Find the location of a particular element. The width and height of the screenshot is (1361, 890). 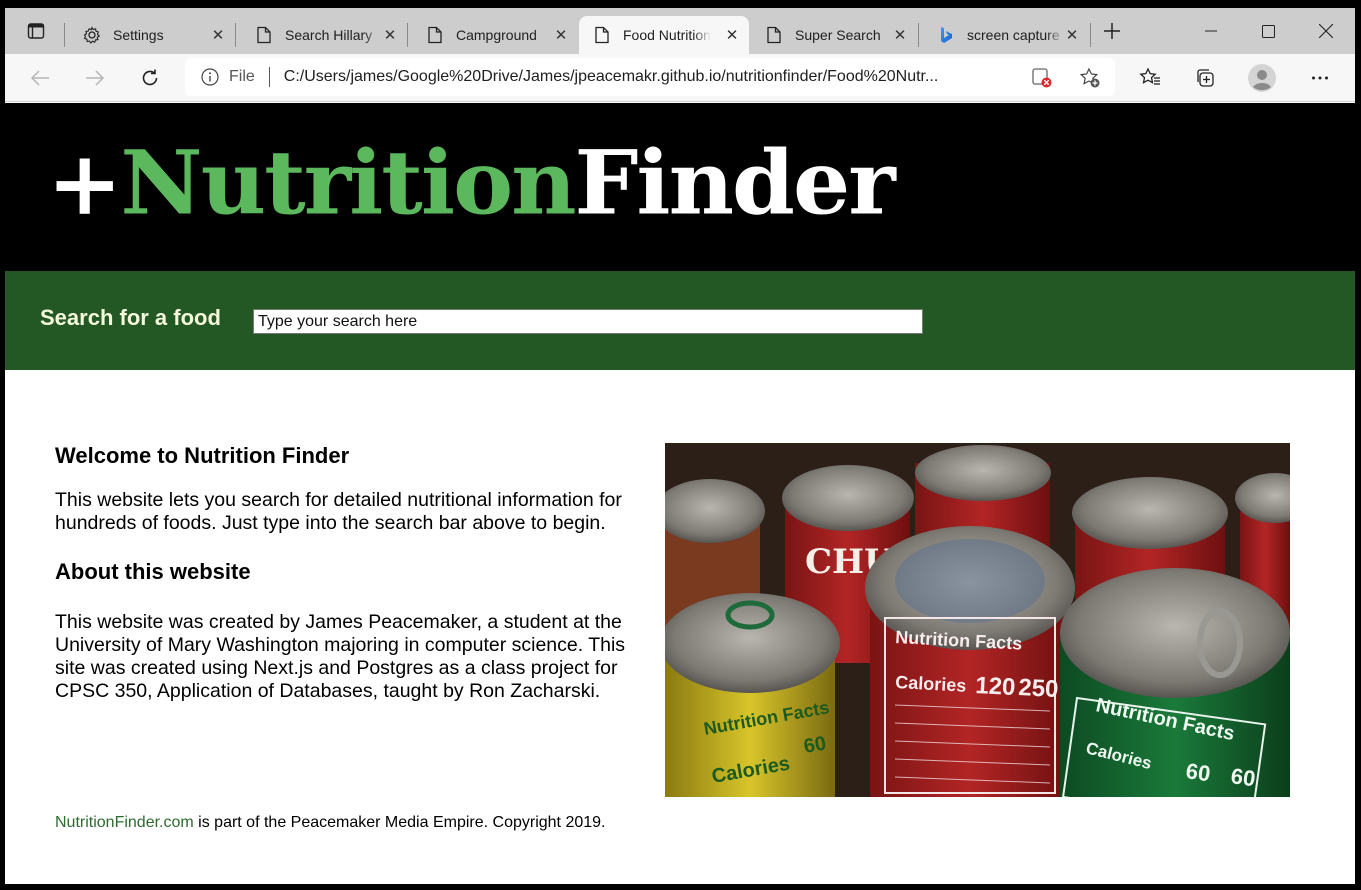

address-separator is located at coordinates (269, 77).